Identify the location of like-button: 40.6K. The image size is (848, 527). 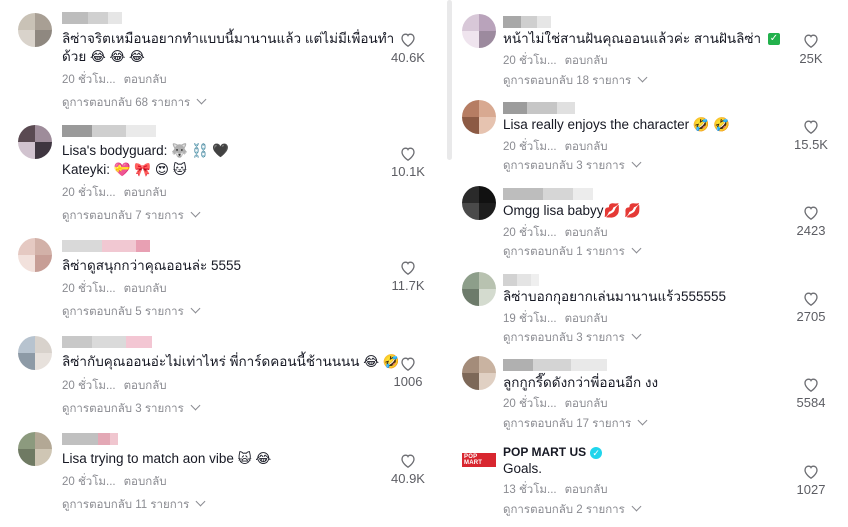
(408, 48).